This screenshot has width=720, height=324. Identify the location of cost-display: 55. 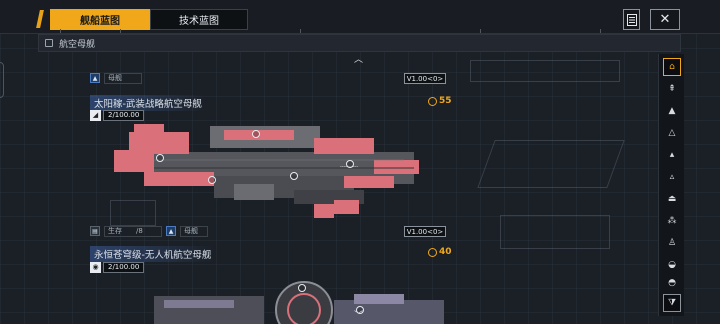
(440, 101).